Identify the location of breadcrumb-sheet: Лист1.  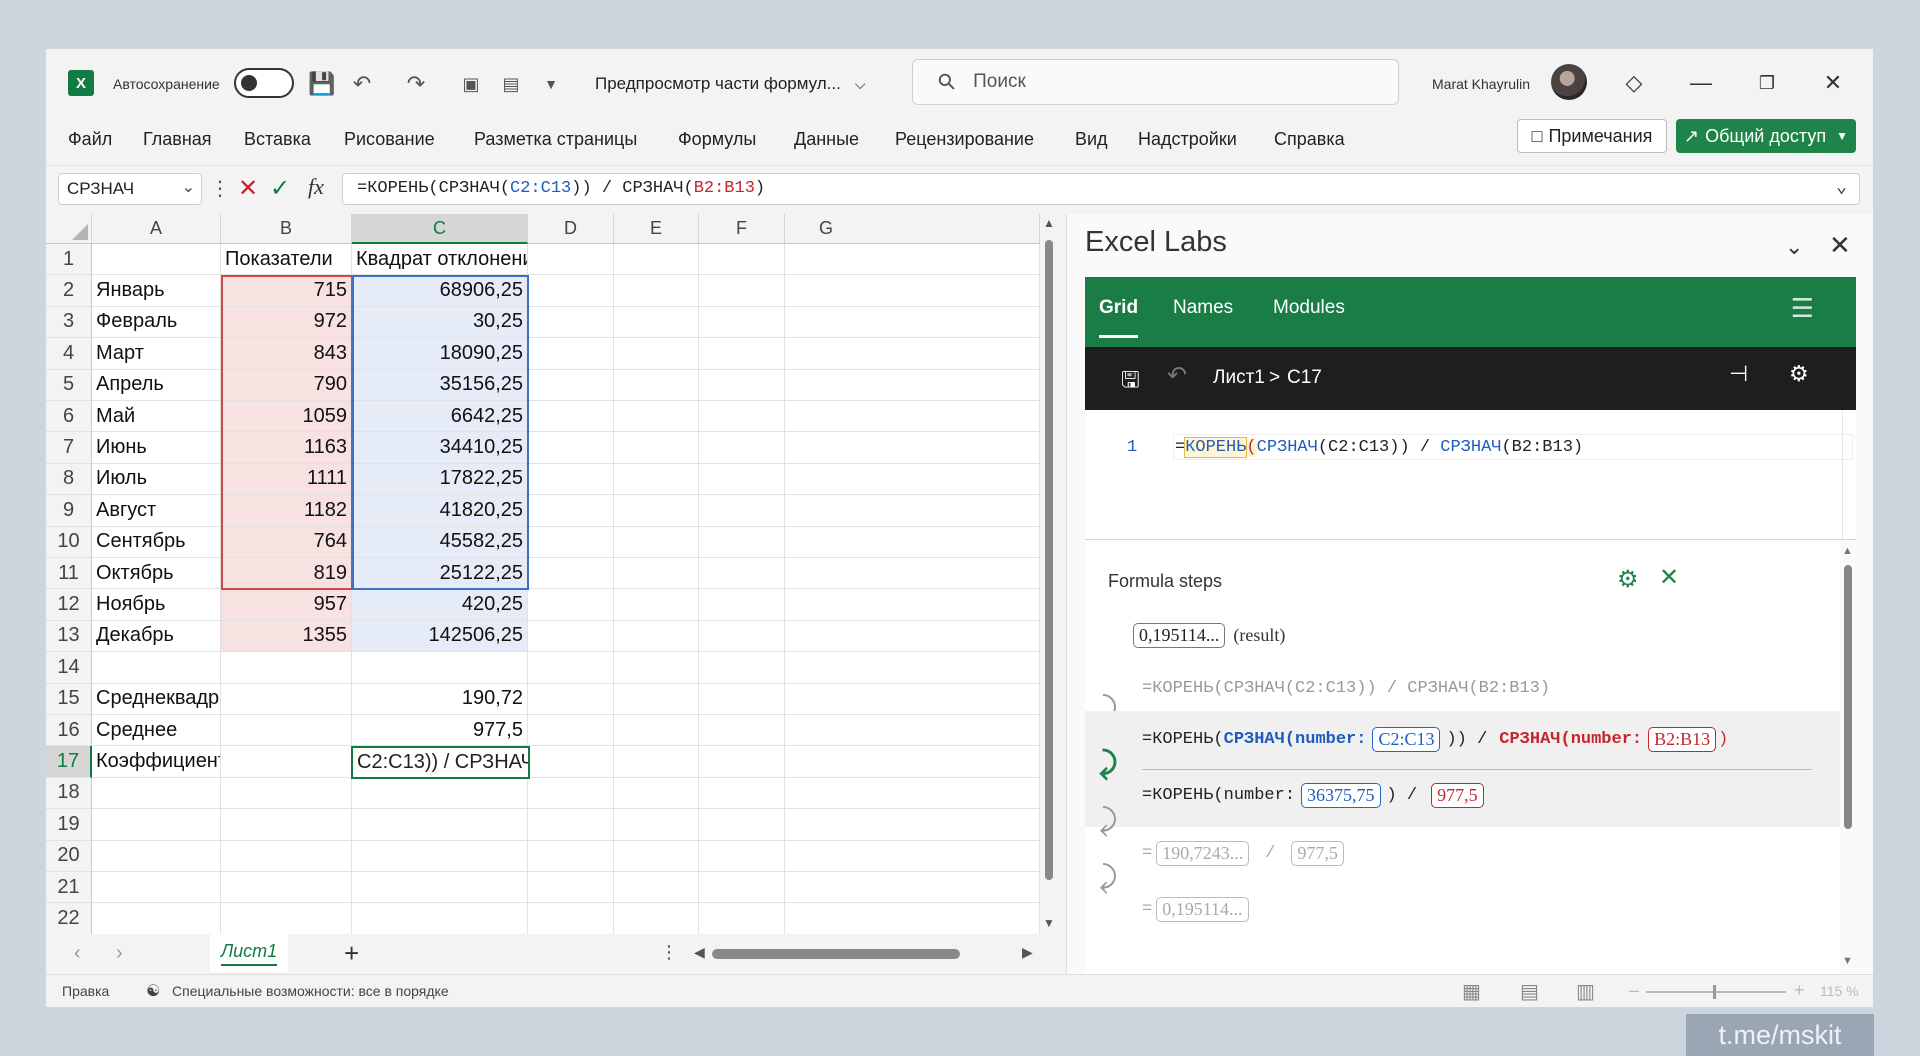
(1239, 378).